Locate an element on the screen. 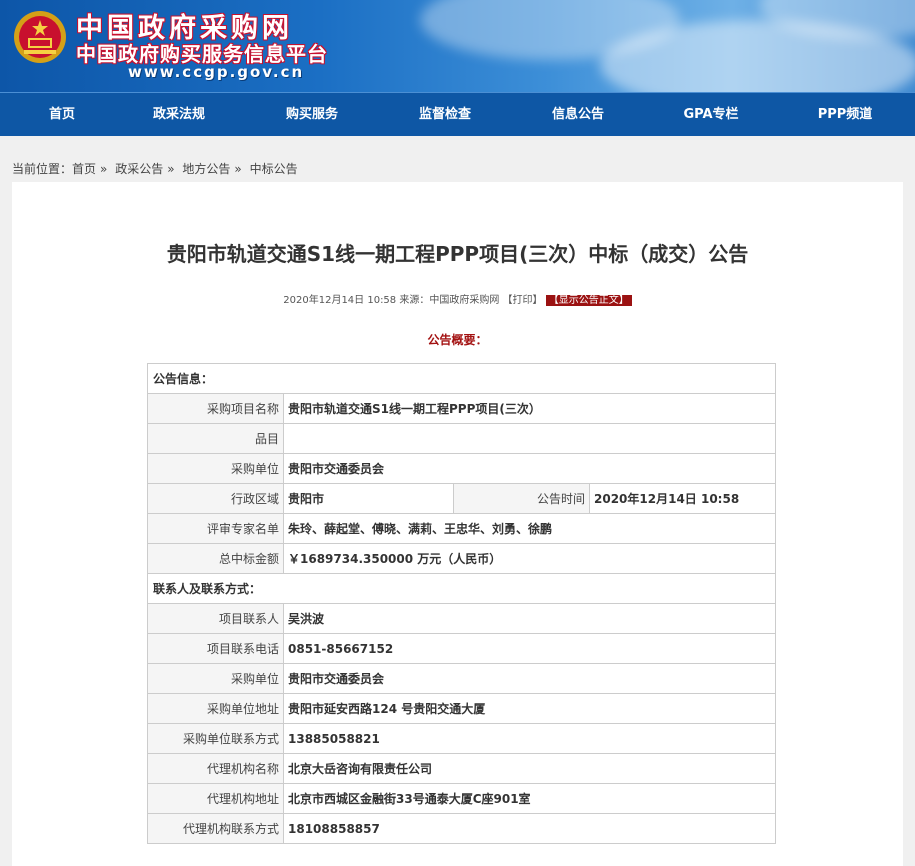 This screenshot has height=866, width=915. table-row: 品目 is located at coordinates (461, 438).